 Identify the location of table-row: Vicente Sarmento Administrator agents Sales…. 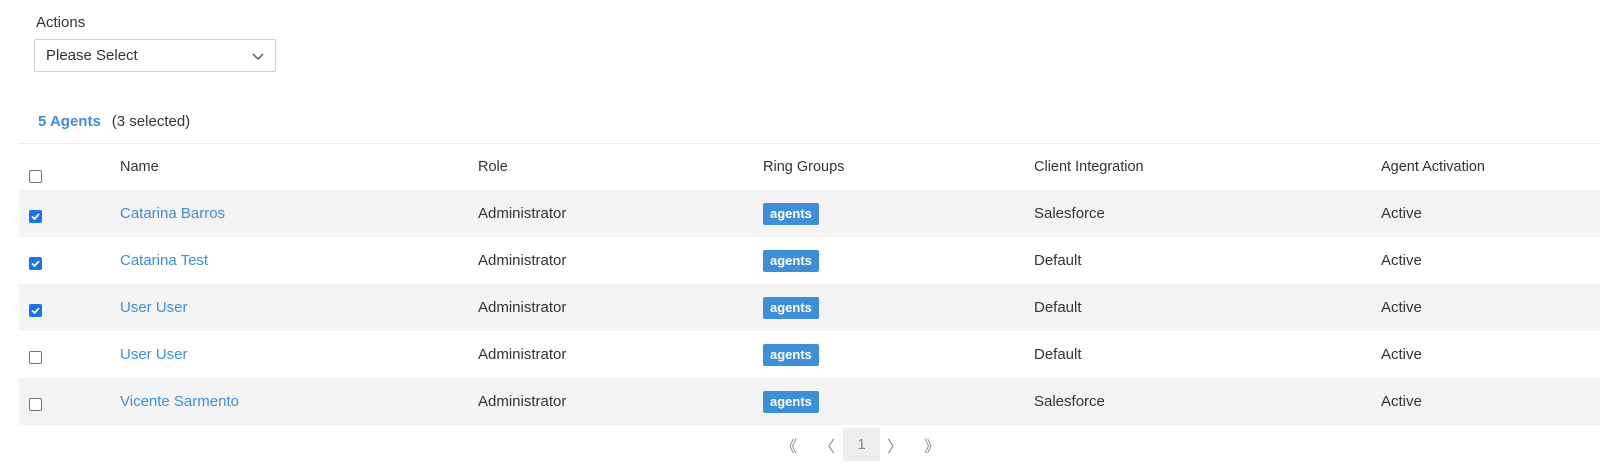
(809, 401).